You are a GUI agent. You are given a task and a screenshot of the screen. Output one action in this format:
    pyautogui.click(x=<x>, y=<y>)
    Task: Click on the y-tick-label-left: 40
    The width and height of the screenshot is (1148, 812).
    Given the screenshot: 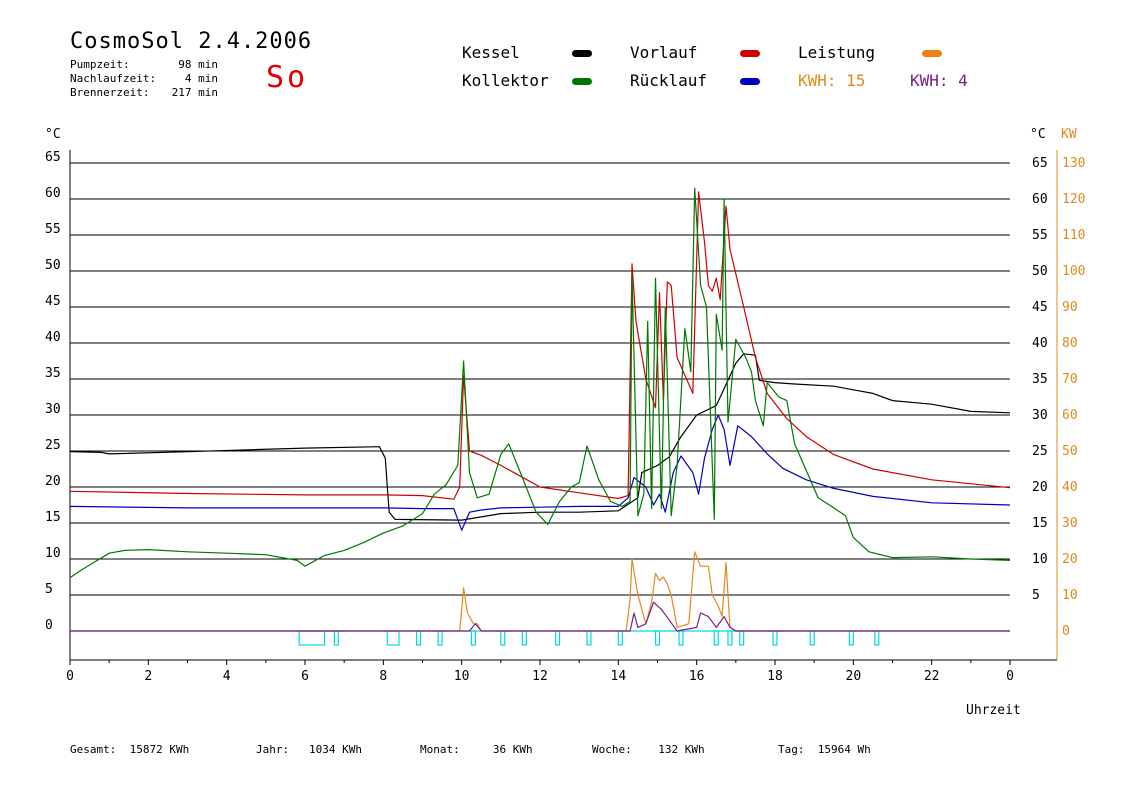 What is the action you would take?
    pyautogui.click(x=53, y=337)
    